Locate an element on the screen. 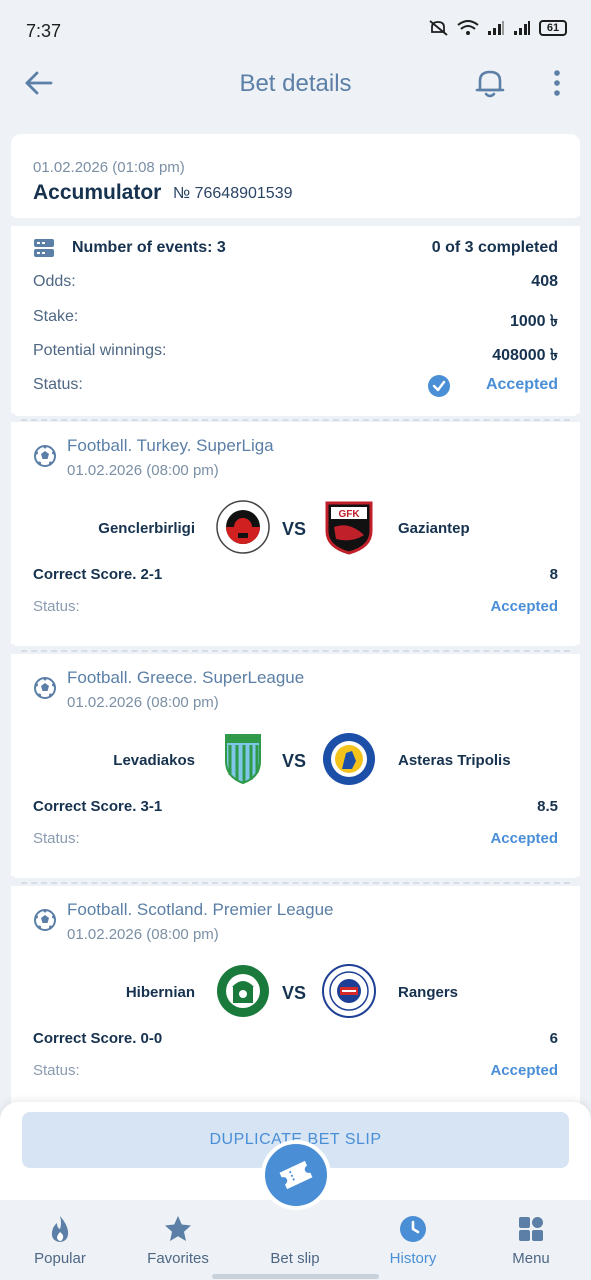 The image size is (591, 1280). home-team: Genclerbirligi is located at coordinates (146, 528).